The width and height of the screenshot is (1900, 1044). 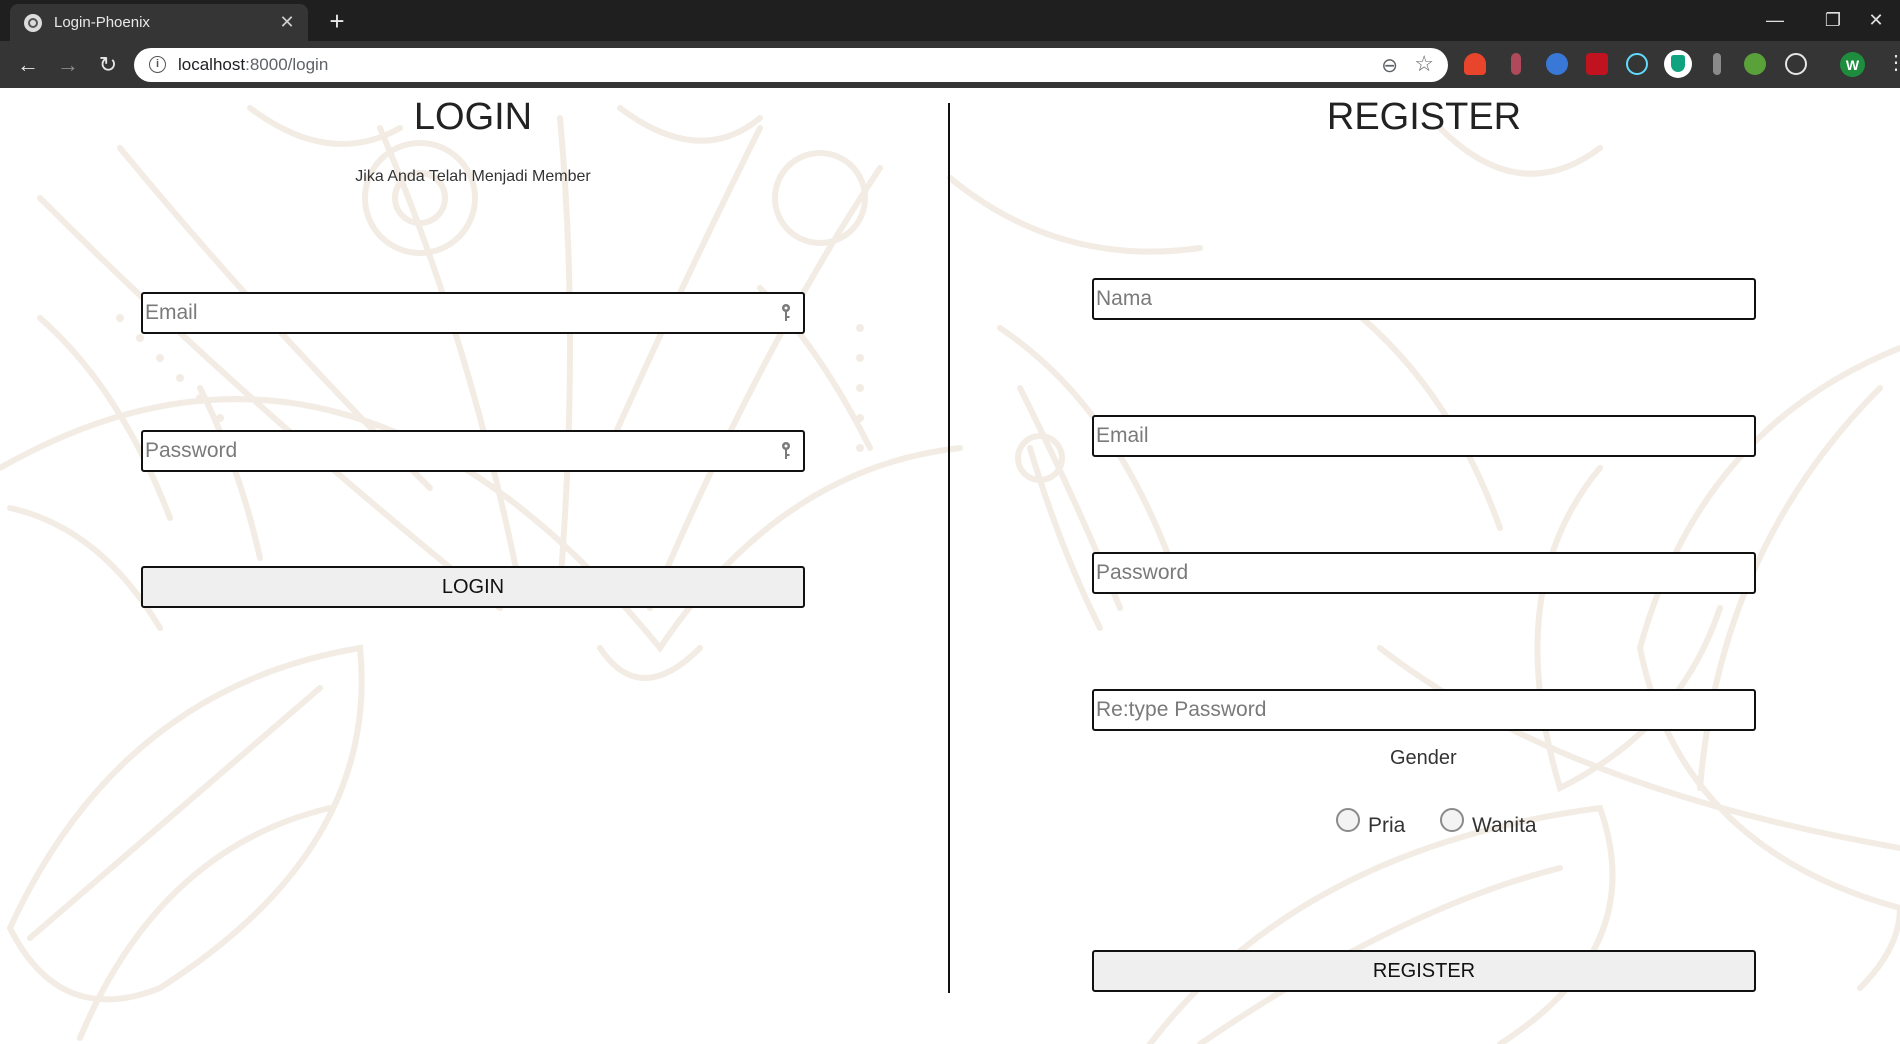 What do you see at coordinates (1893, 62) in the screenshot?
I see `browser-menu-icon: ⋮` at bounding box center [1893, 62].